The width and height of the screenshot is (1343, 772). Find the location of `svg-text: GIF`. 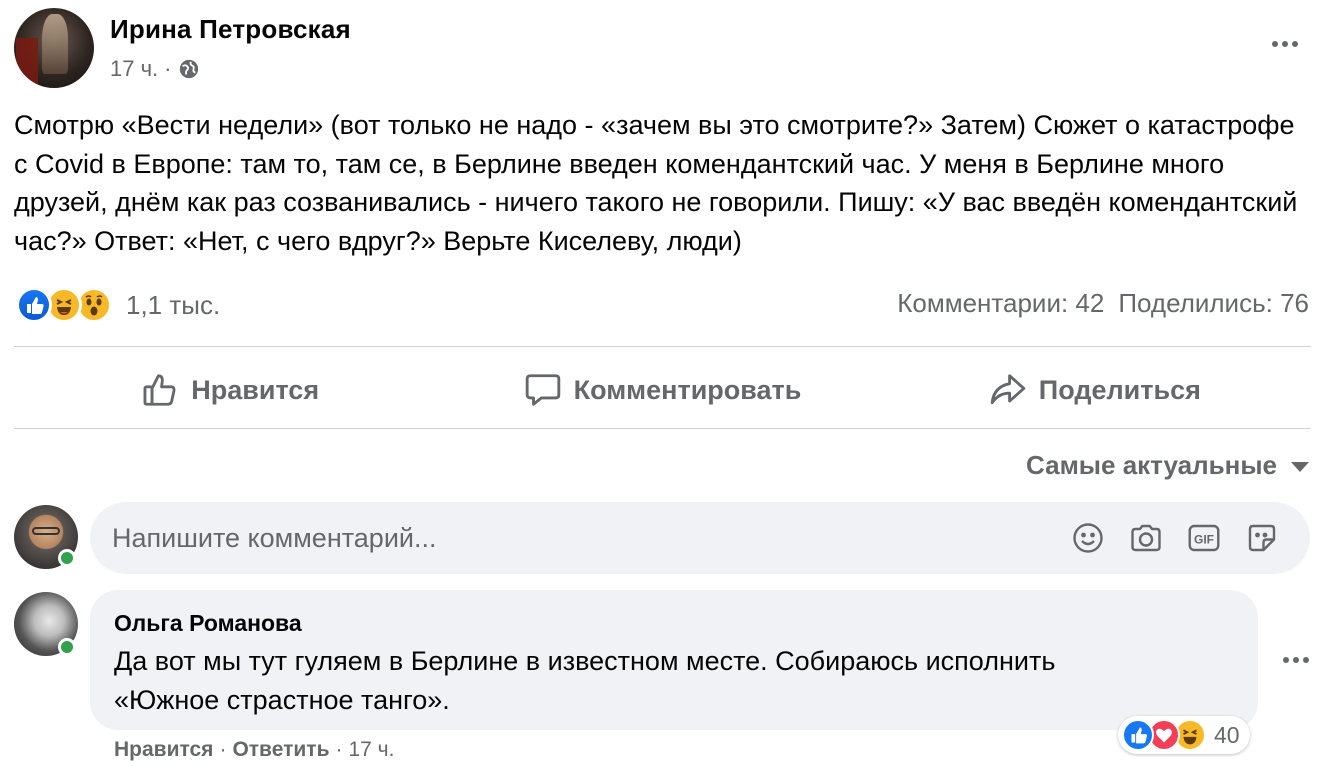

svg-text: GIF is located at coordinates (1204, 539).